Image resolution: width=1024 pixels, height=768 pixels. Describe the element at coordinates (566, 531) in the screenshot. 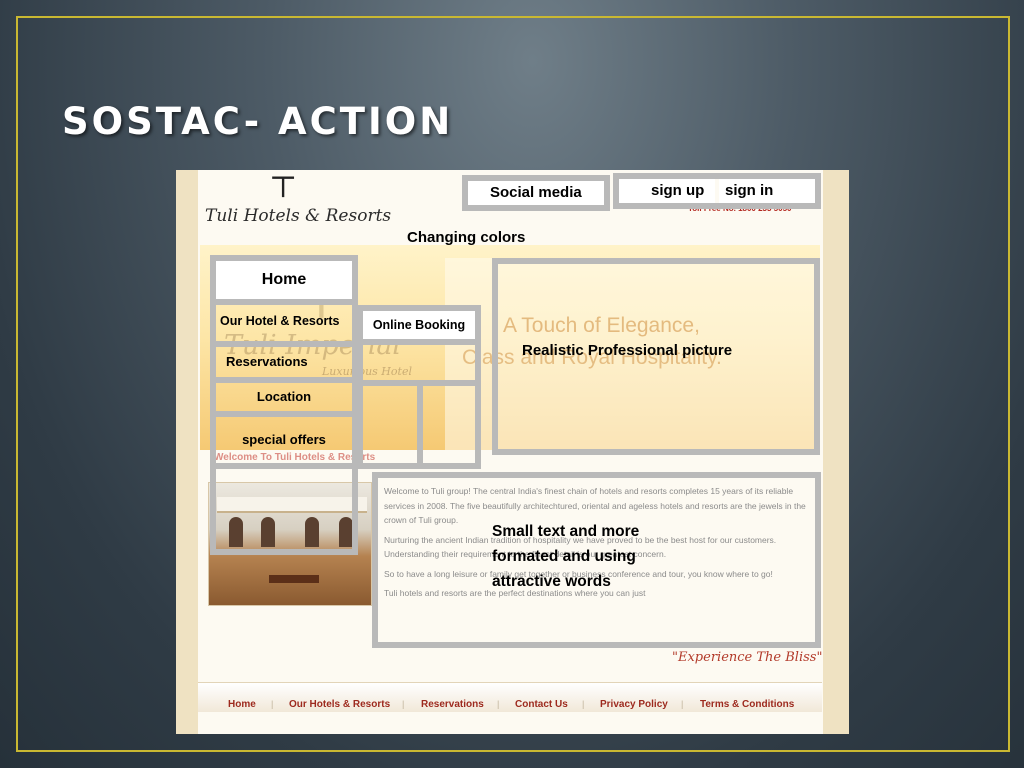

I see `annotation-small-text-line: Small text and more` at that location.